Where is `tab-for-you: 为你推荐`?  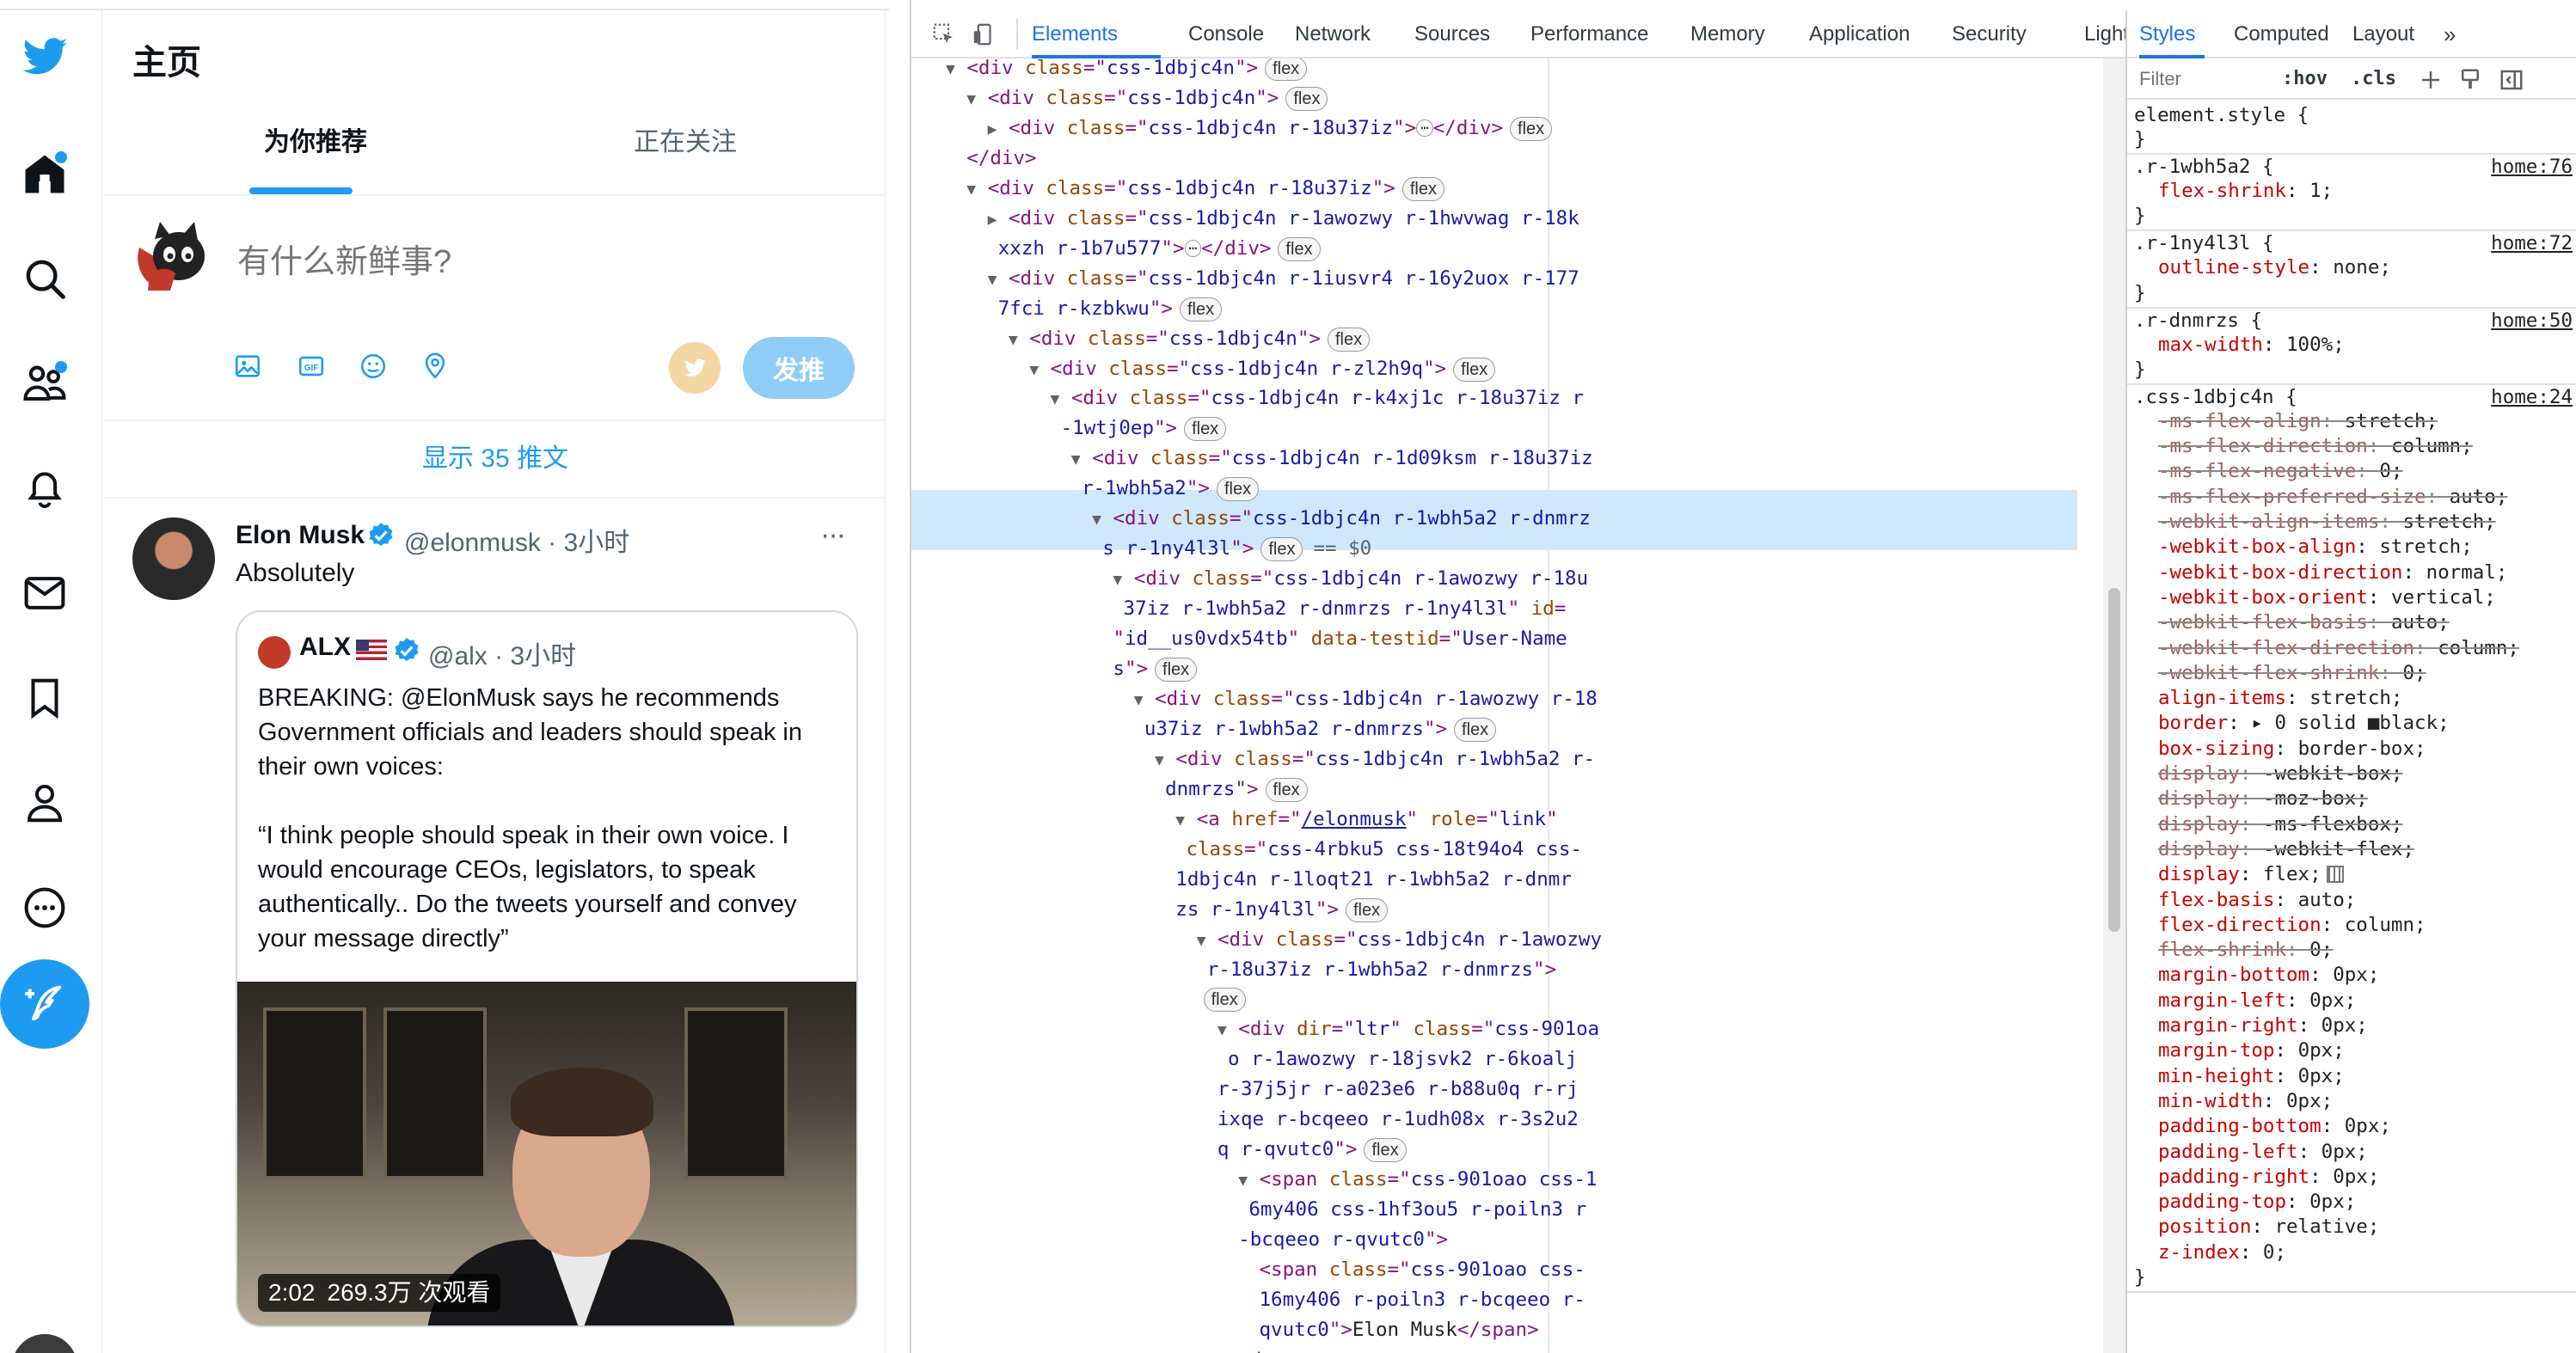
tab-for-you: 为你推荐 is located at coordinates (315, 146).